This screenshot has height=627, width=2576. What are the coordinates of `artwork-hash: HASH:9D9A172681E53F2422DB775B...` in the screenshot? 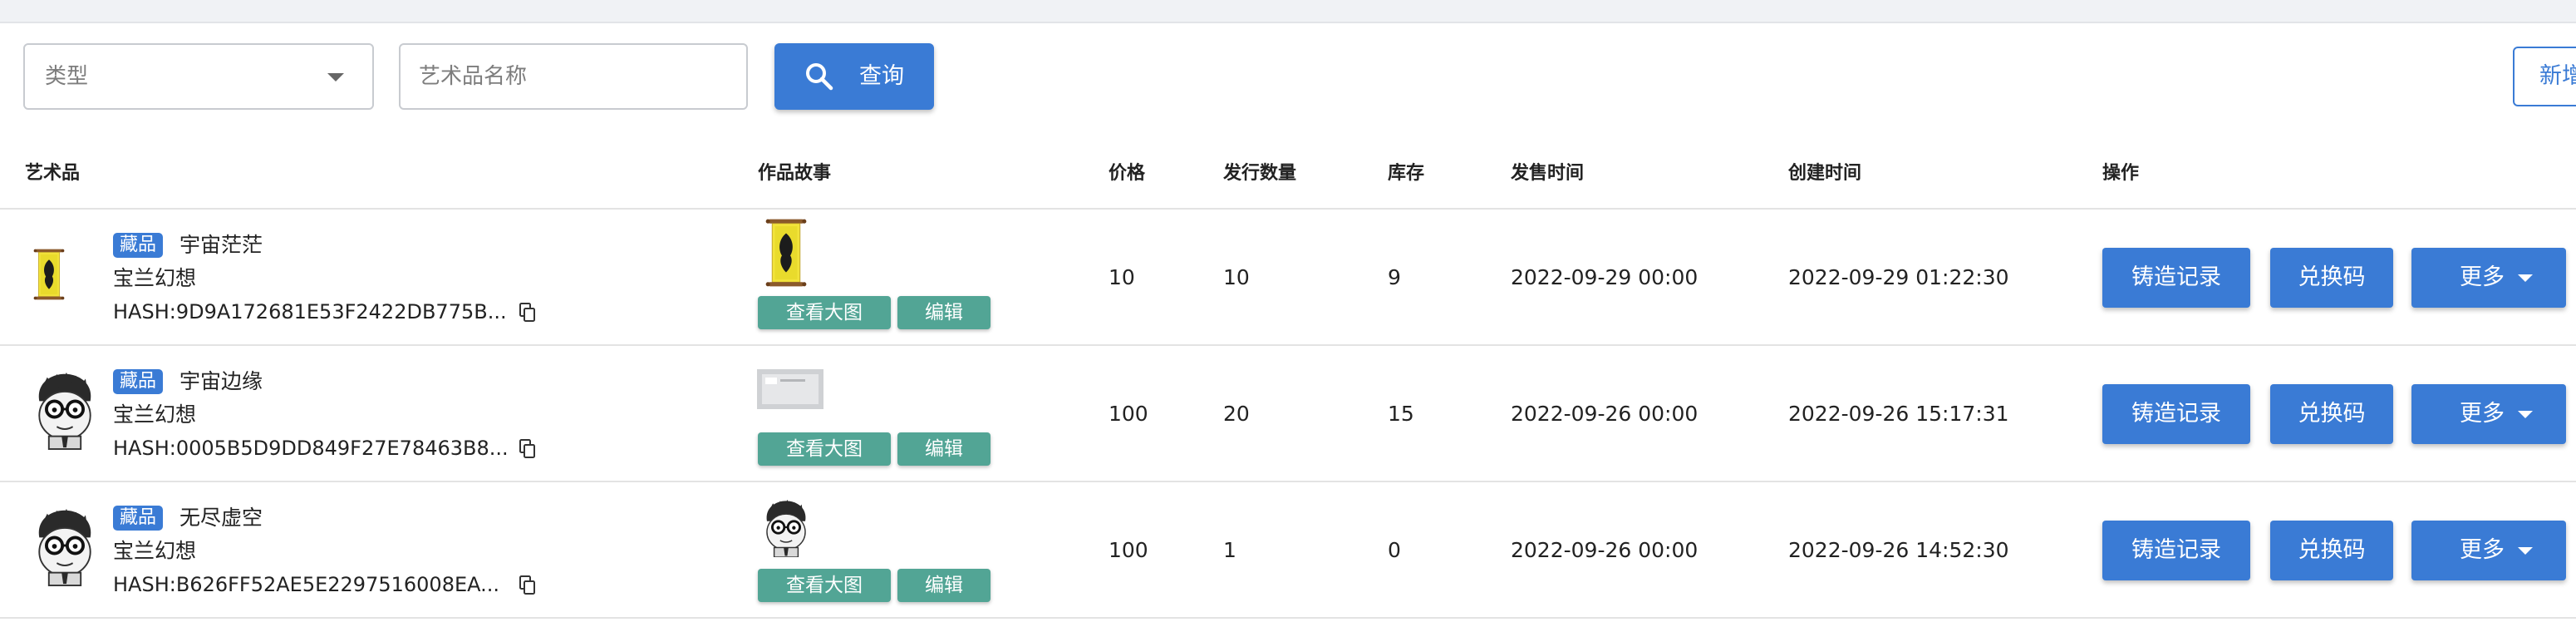 It's located at (310, 311).